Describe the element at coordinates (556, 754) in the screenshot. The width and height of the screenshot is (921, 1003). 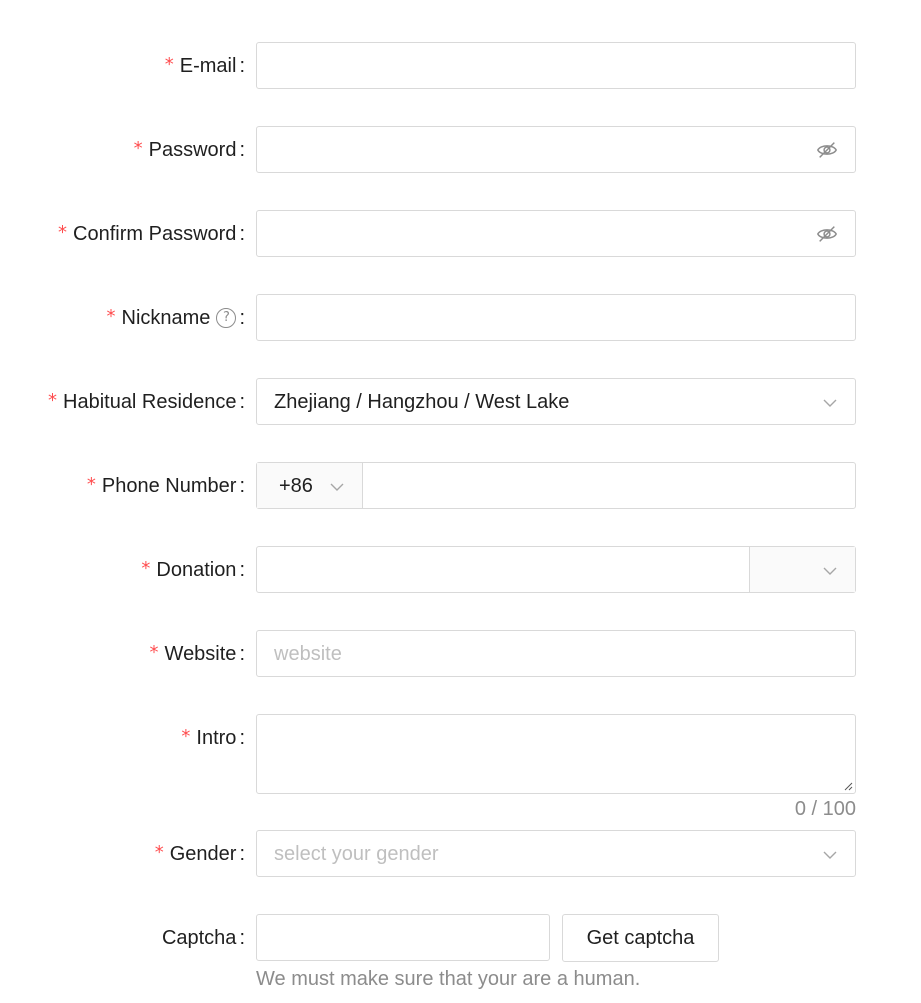
I see `intro-textarea` at that location.